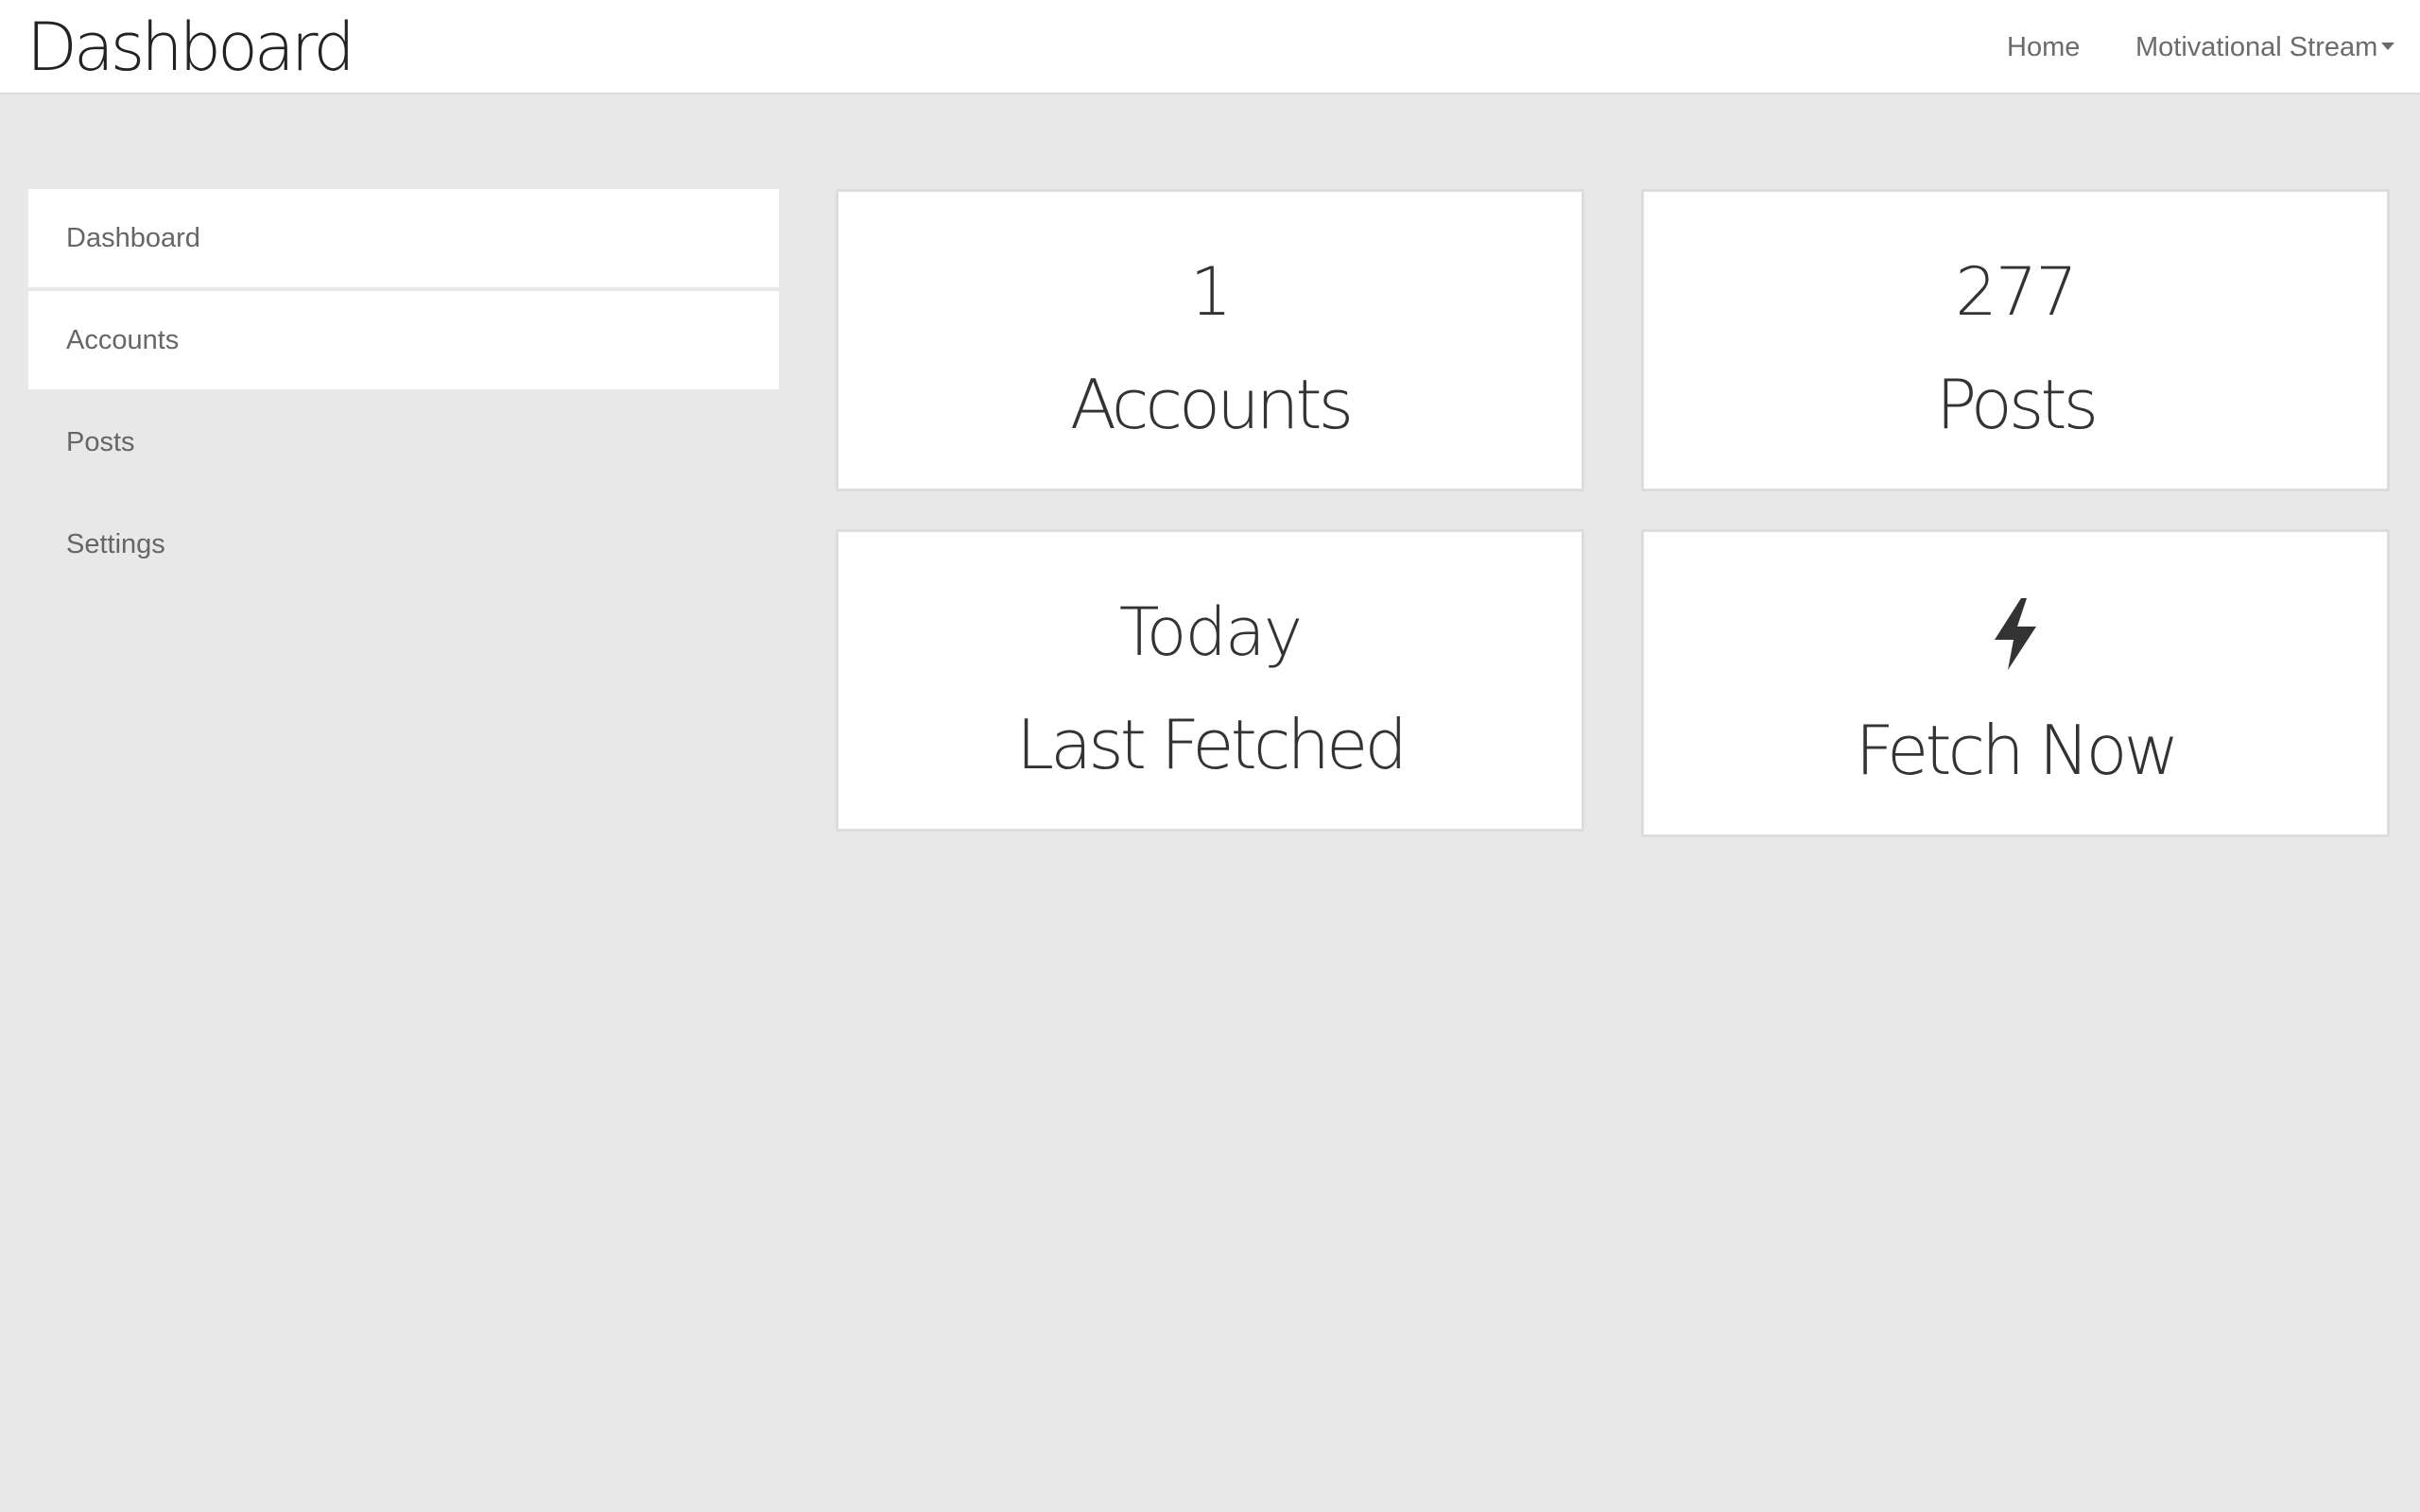 The image size is (2420, 1512). I want to click on last-fetched-value: Today, so click(1210, 632).